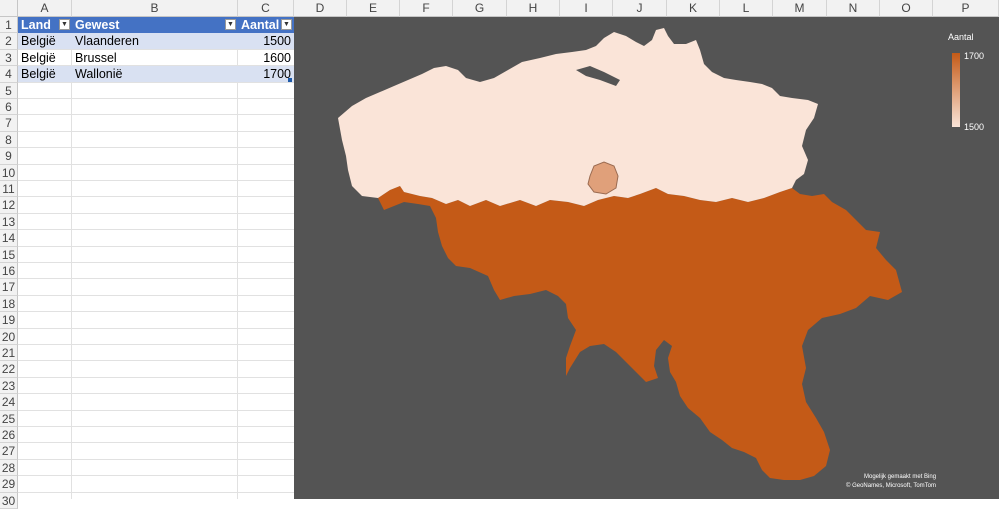 The image size is (999, 509). Describe the element at coordinates (974, 56) in the screenshot. I see `legend-max-value: 1700` at that location.